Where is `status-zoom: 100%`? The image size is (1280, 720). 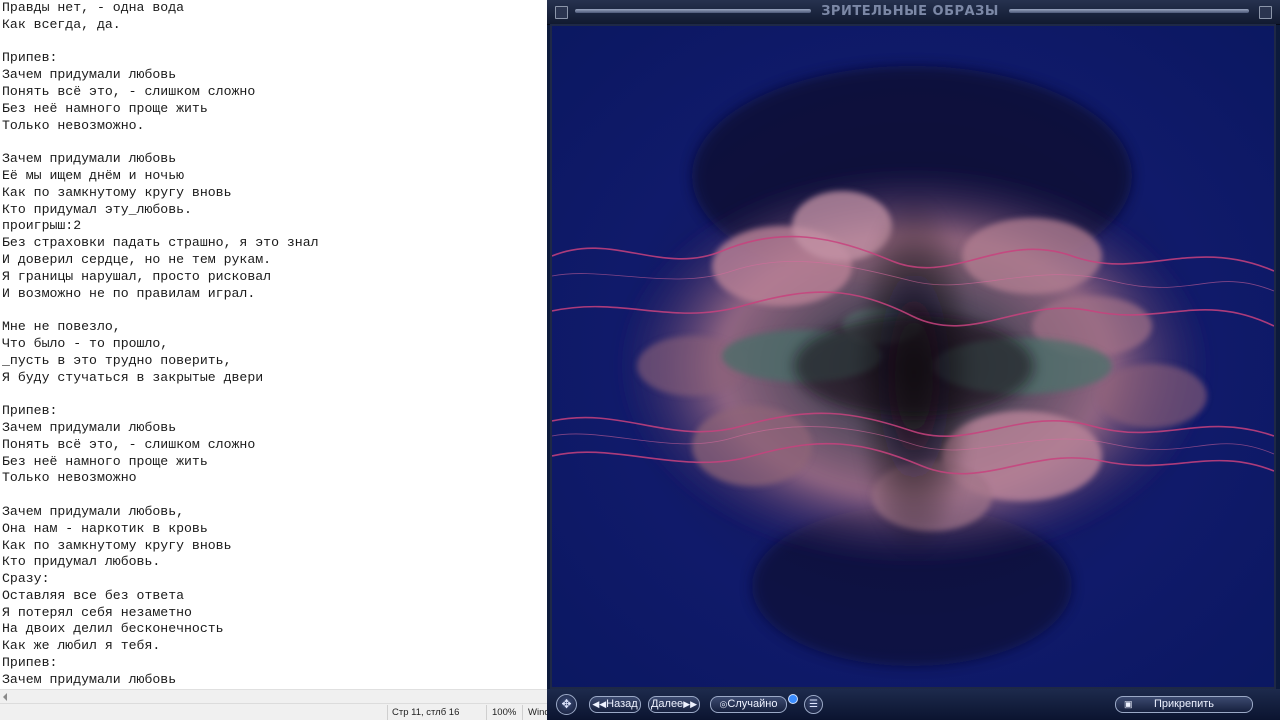
status-zoom: 100% is located at coordinates (504, 712).